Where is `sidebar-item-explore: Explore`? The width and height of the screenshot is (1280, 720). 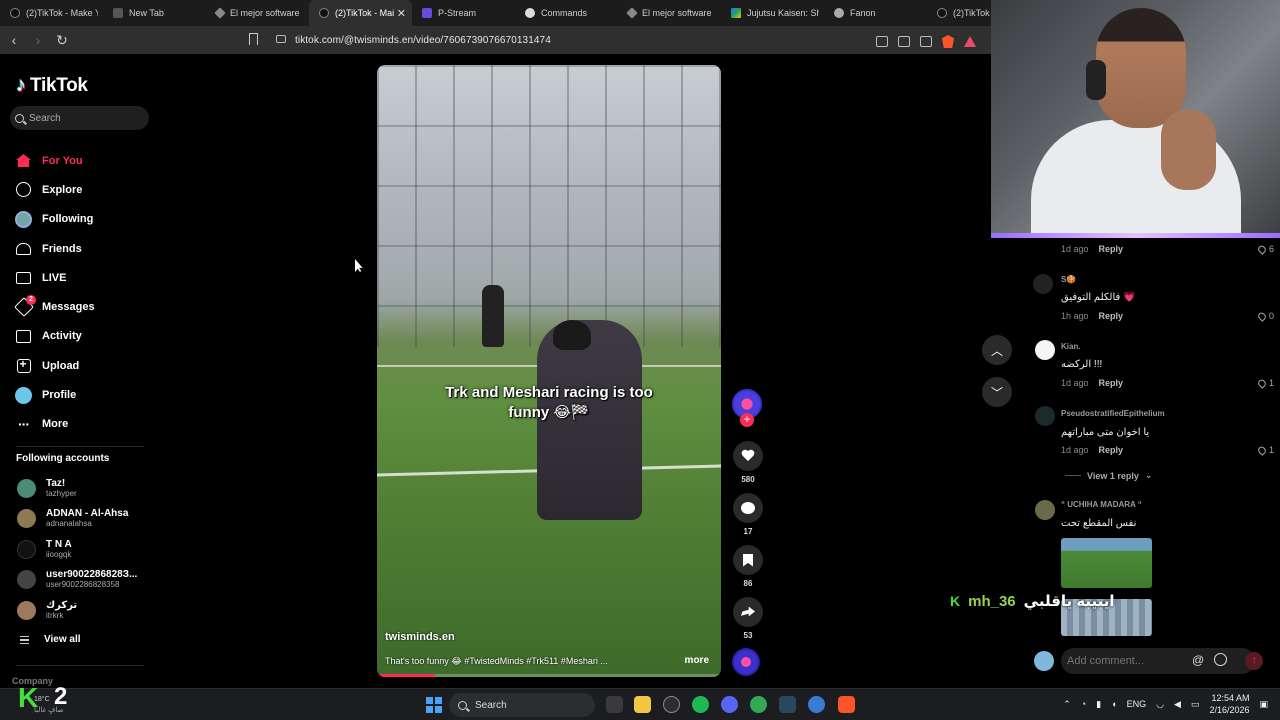
sidebar-item-explore: Explore is located at coordinates (85, 189).